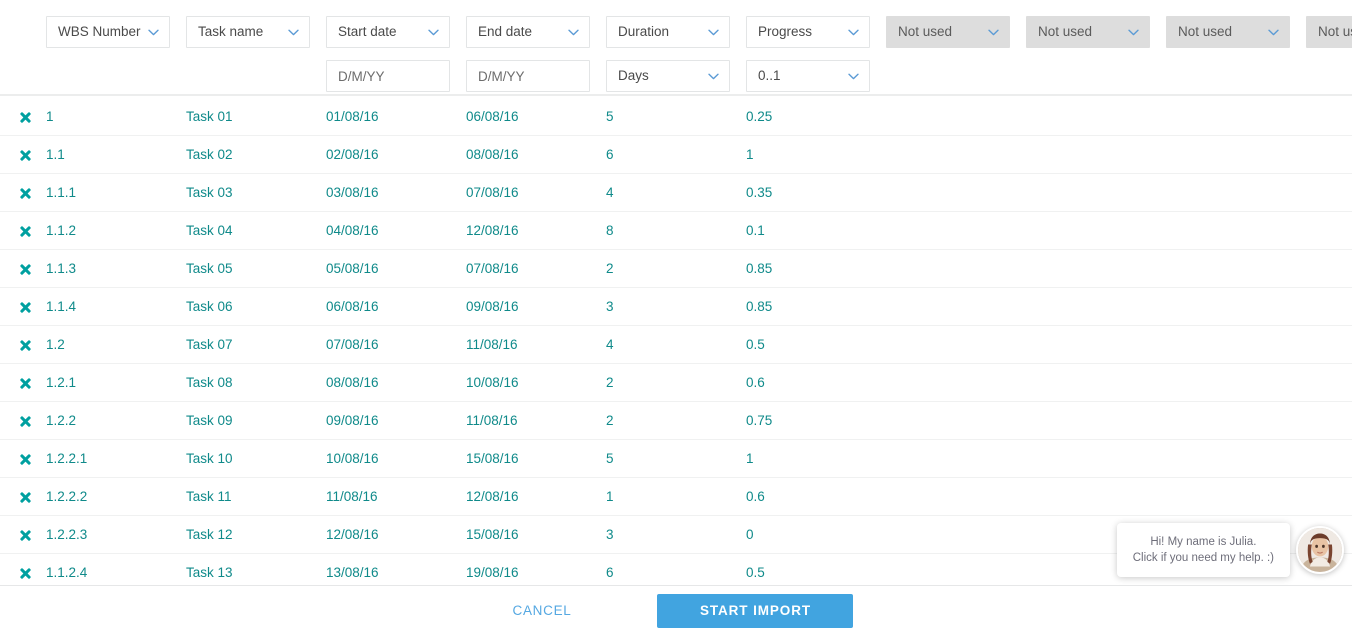 The height and width of the screenshot is (635, 1352). Describe the element at coordinates (248, 32) in the screenshot. I see `column-mapping-select-1: Task name` at that location.